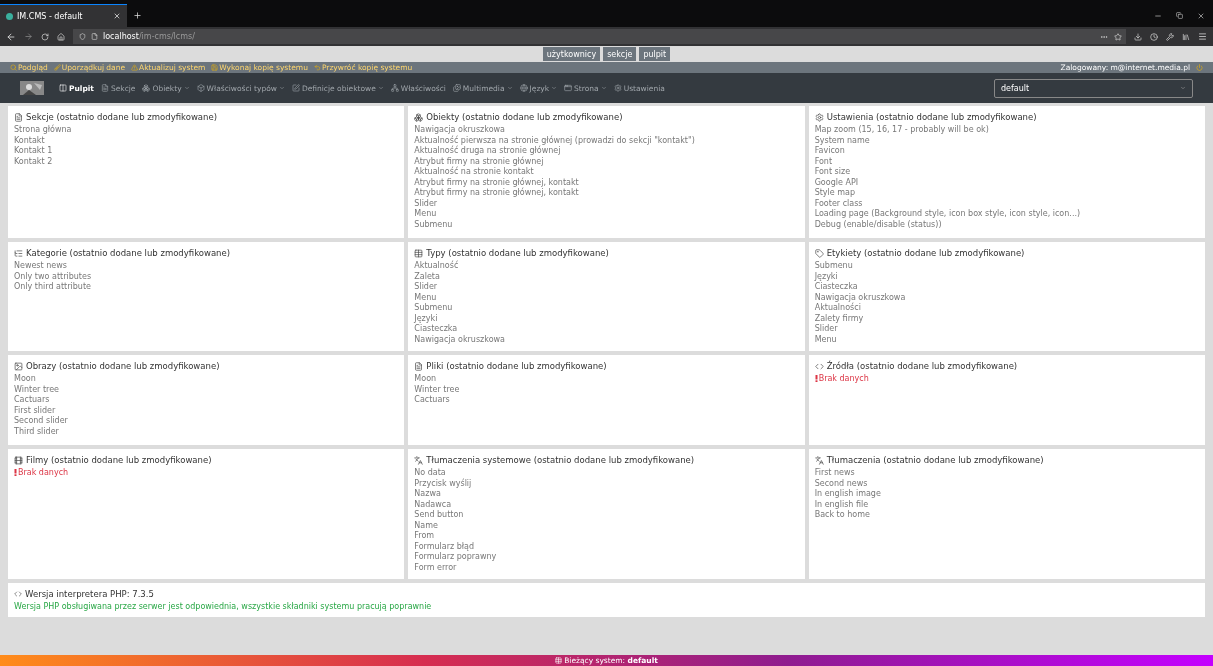 This screenshot has height=666, width=1213. Describe the element at coordinates (1006, 130) in the screenshot. I see `card-item: Map zoom (15, 16, 17 - probably will be ok)` at that location.